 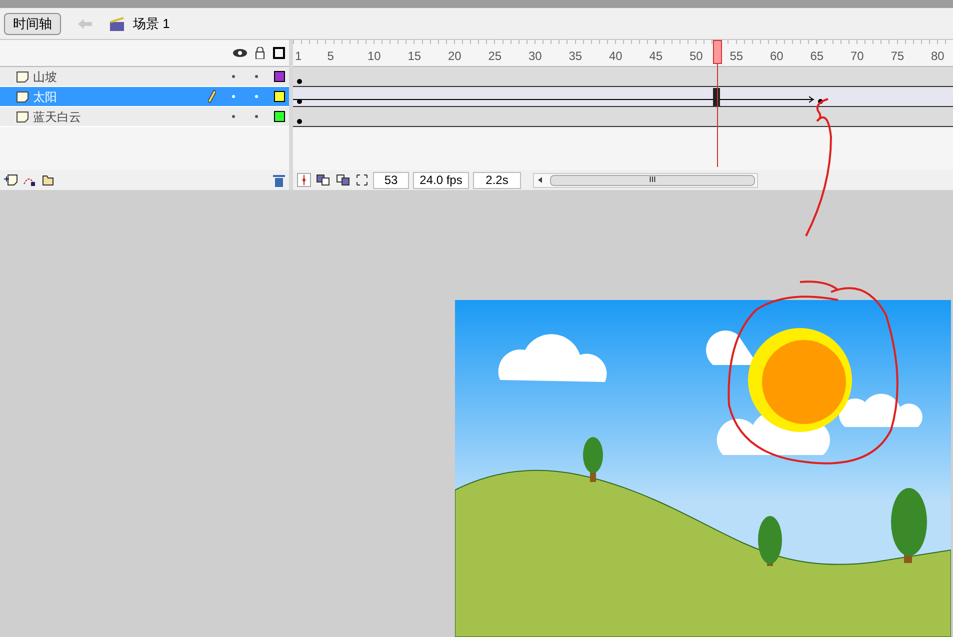 What do you see at coordinates (260, 53) in the screenshot?
I see `lock-icon` at bounding box center [260, 53].